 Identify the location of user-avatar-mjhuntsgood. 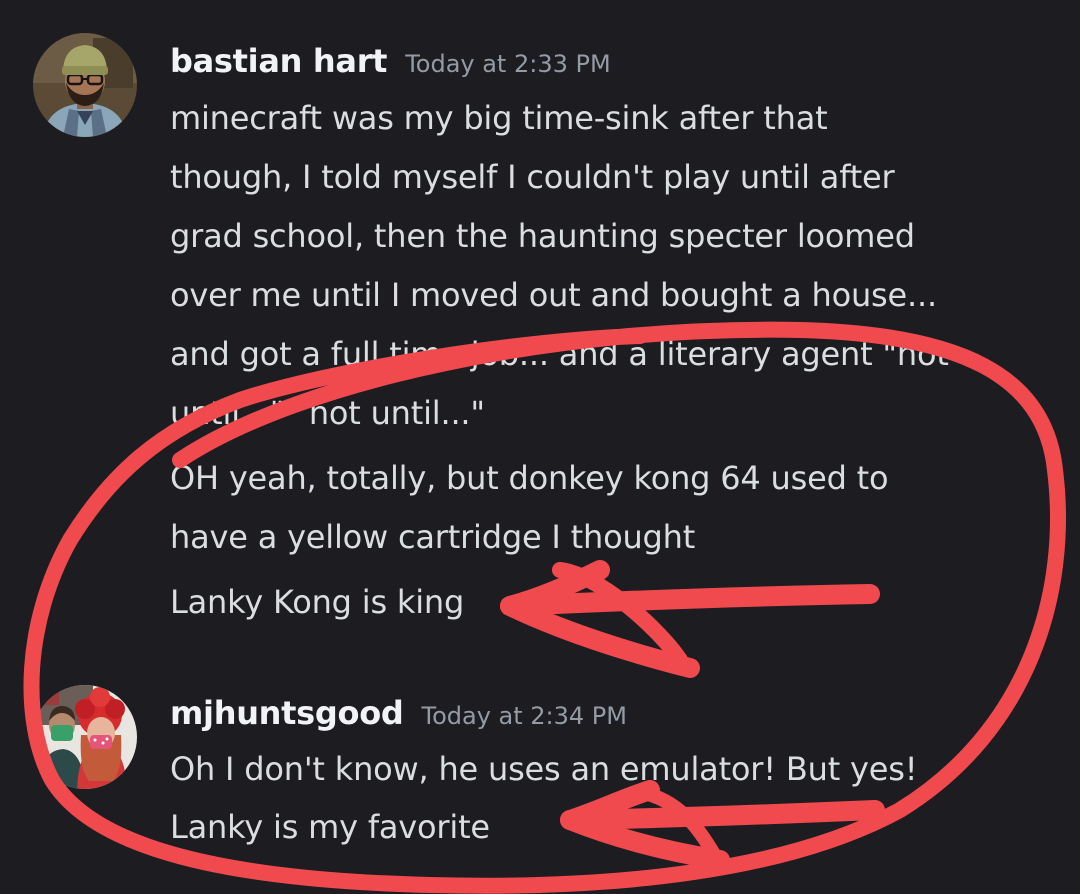
(85, 737).